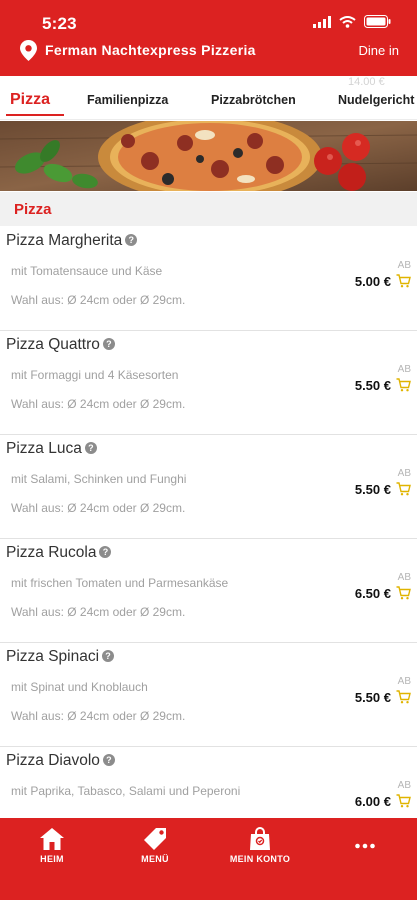  I want to click on status-icons, so click(352, 21).